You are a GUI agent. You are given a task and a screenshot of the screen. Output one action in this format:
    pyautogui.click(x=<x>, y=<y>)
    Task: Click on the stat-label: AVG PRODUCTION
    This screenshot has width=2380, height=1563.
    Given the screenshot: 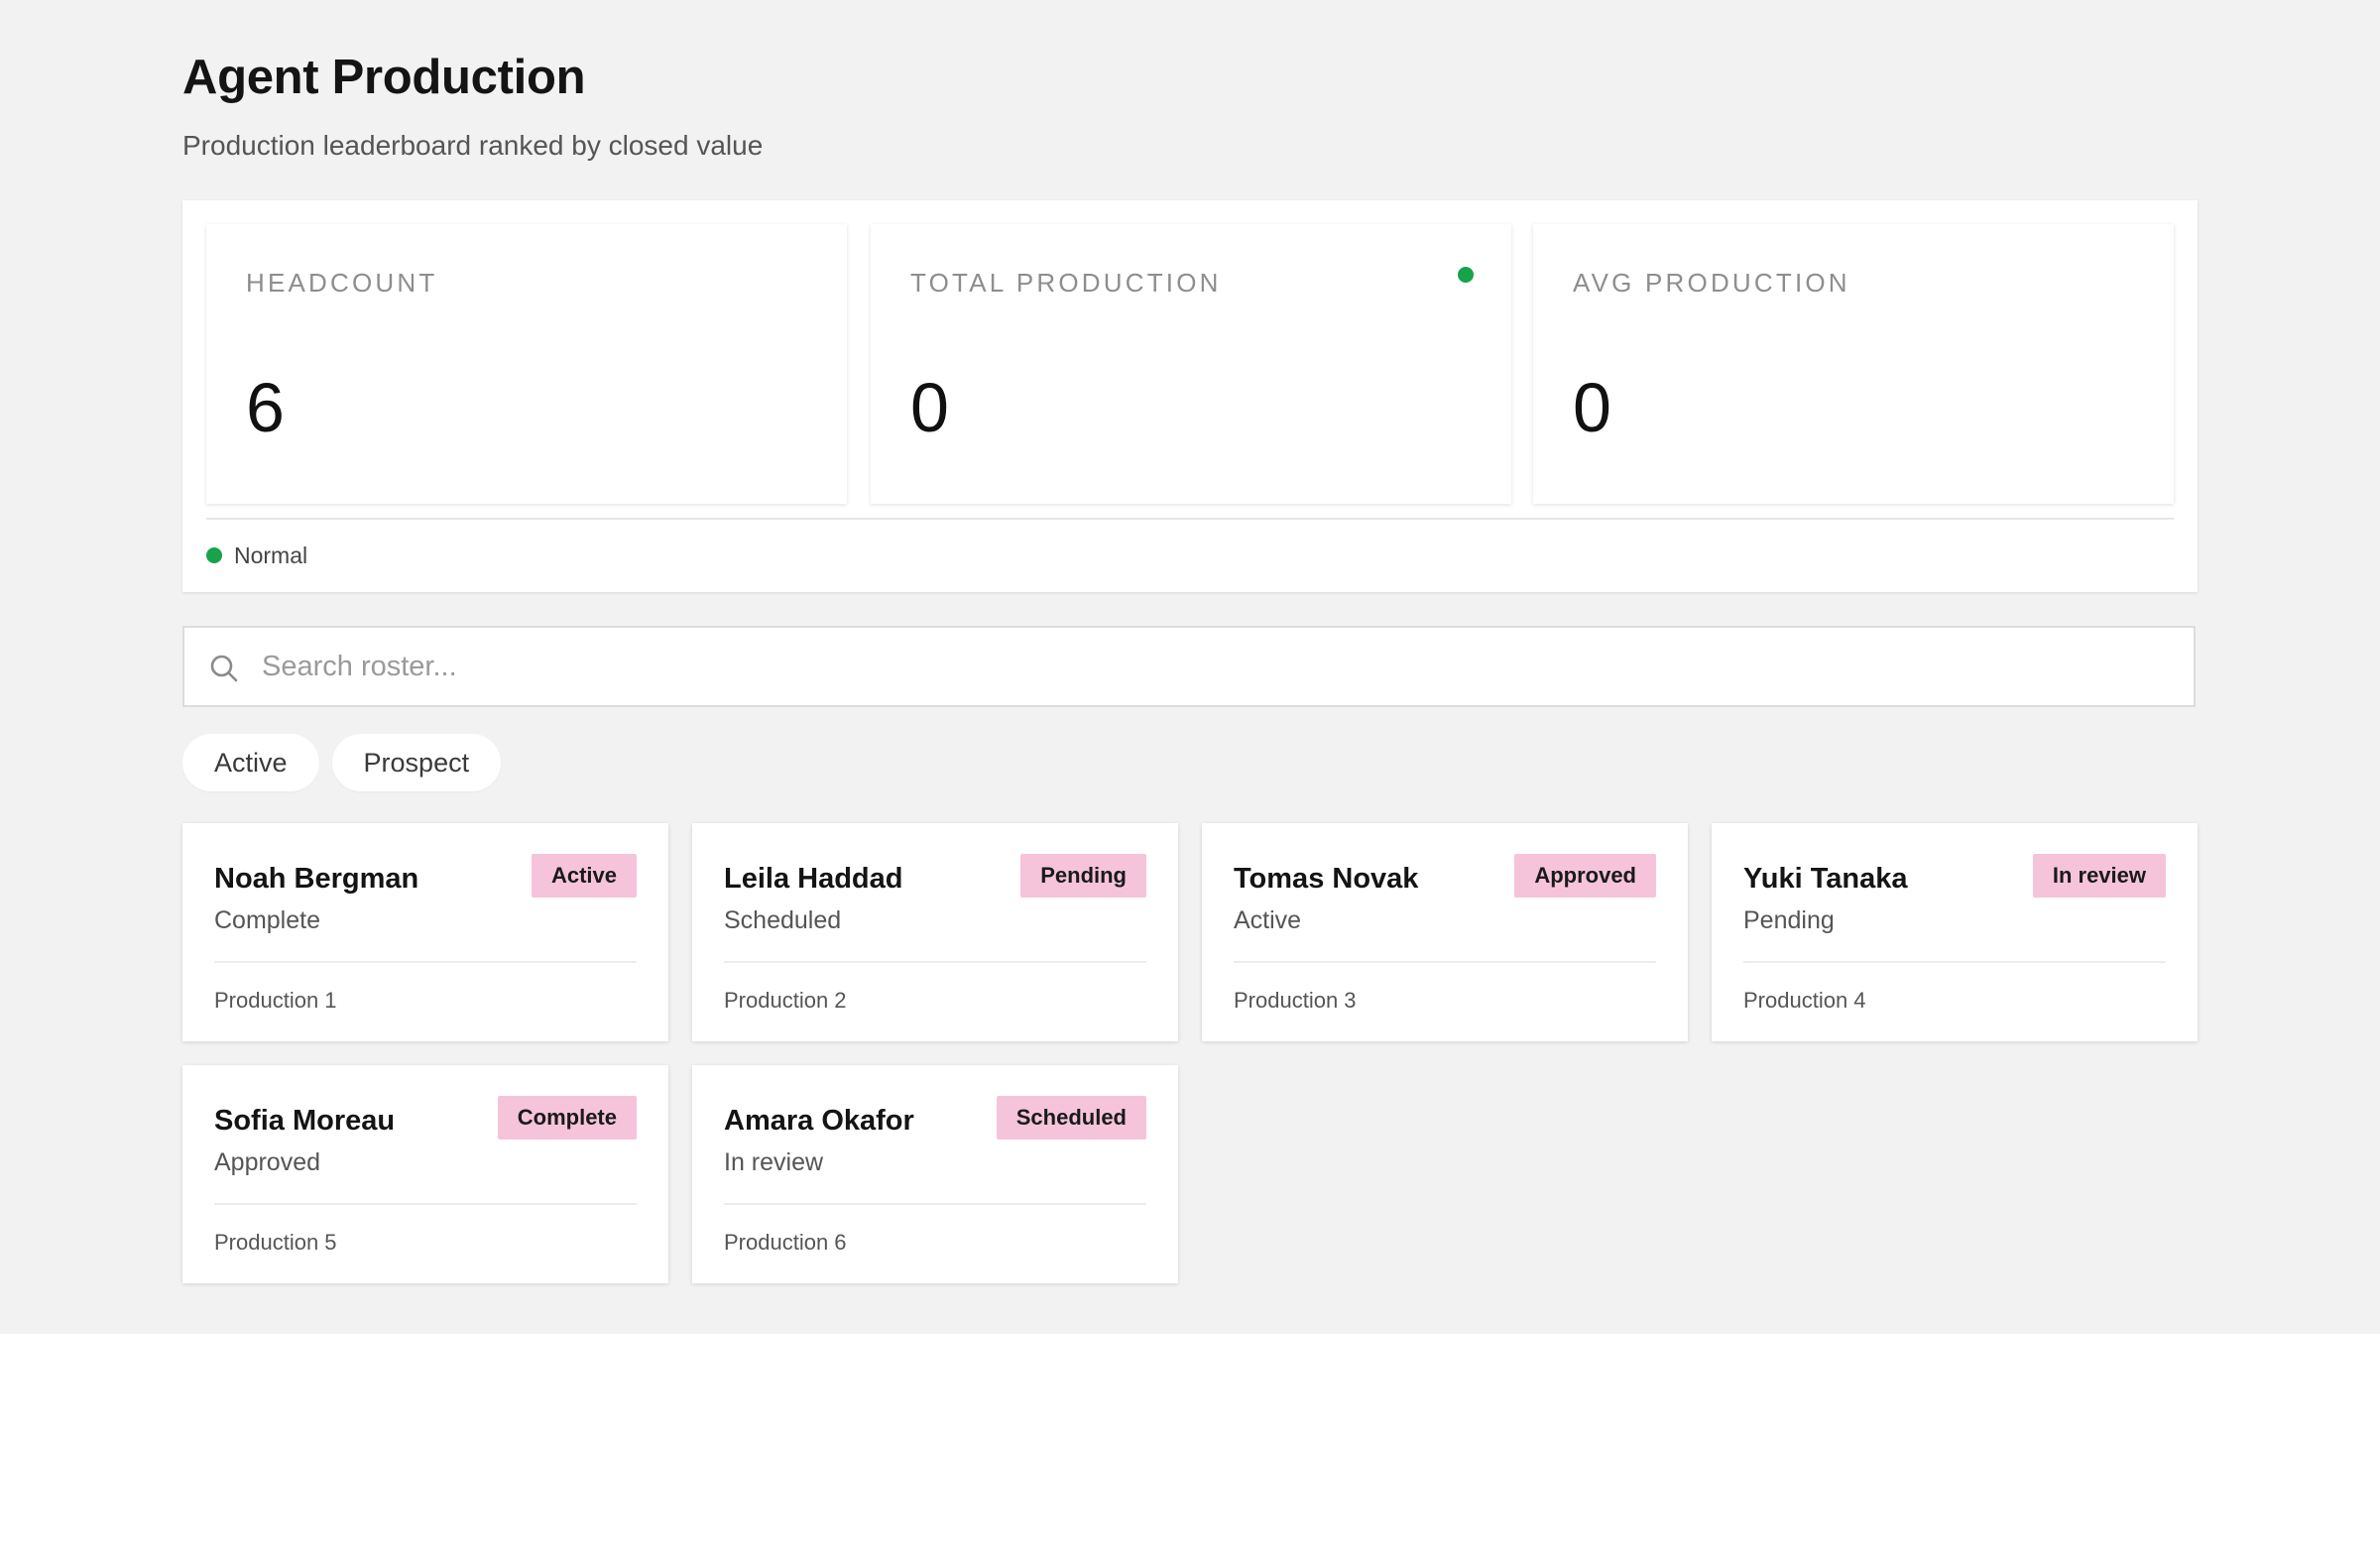 What is the action you would take?
    pyautogui.click(x=1711, y=283)
    